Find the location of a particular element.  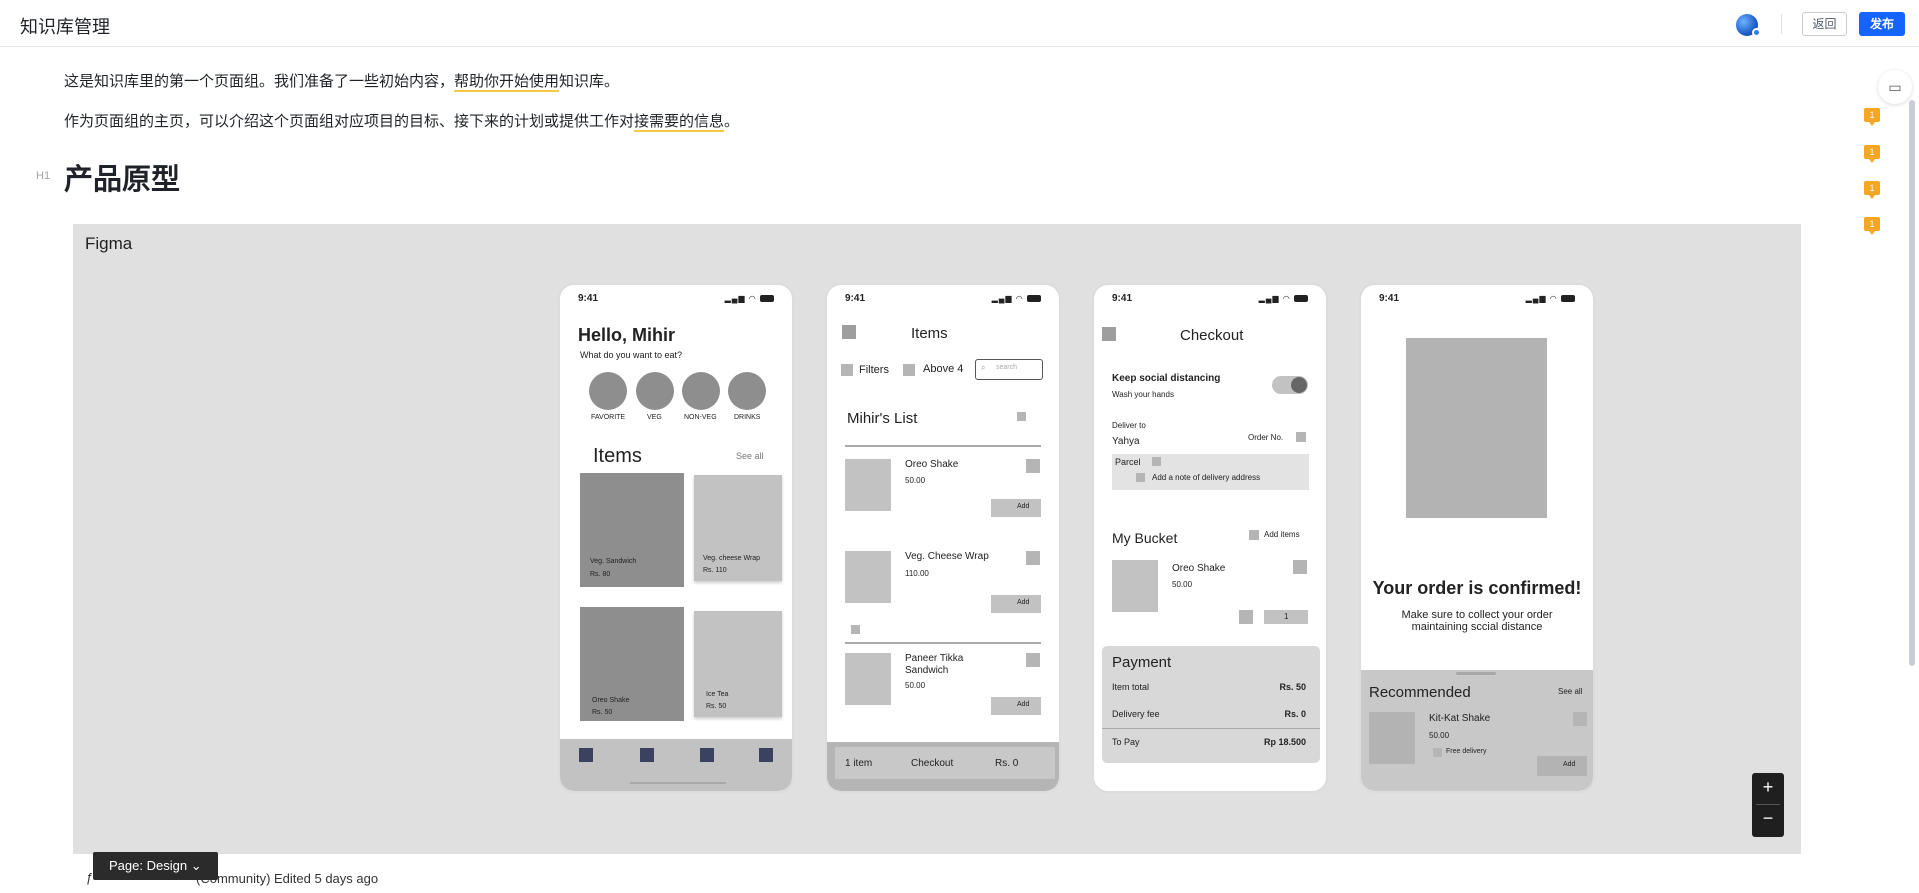

bucket-title: My Bucket is located at coordinates (1145, 538).